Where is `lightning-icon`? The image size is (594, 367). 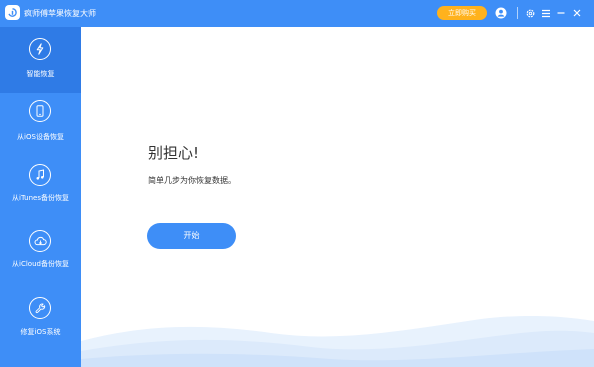
lightning-icon is located at coordinates (40, 49).